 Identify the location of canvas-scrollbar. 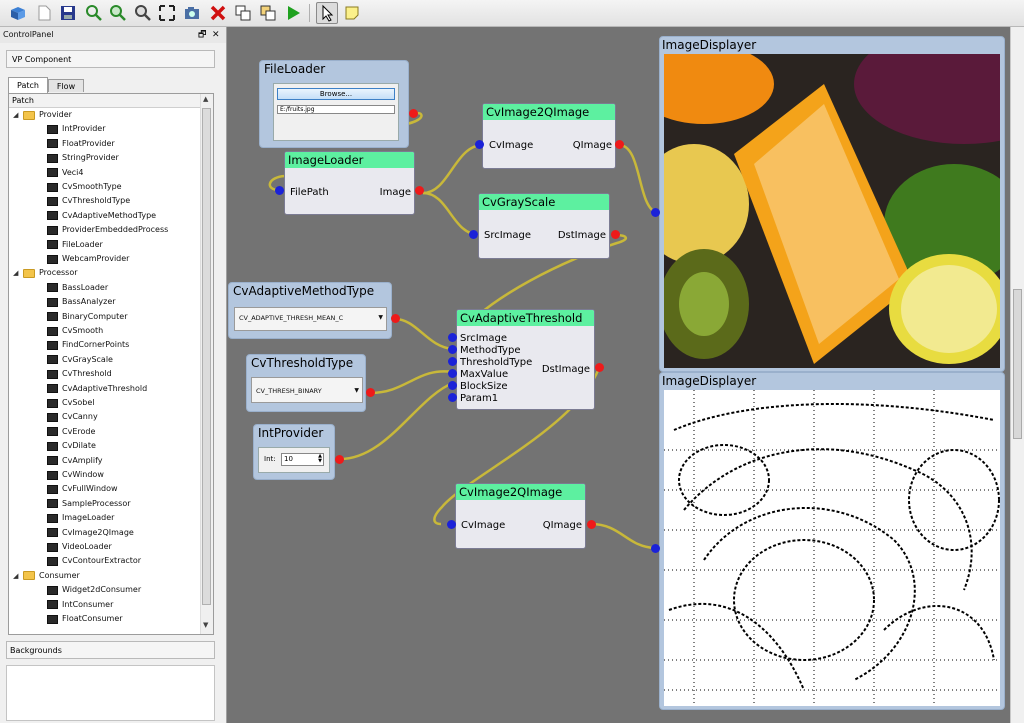
(1017, 375).